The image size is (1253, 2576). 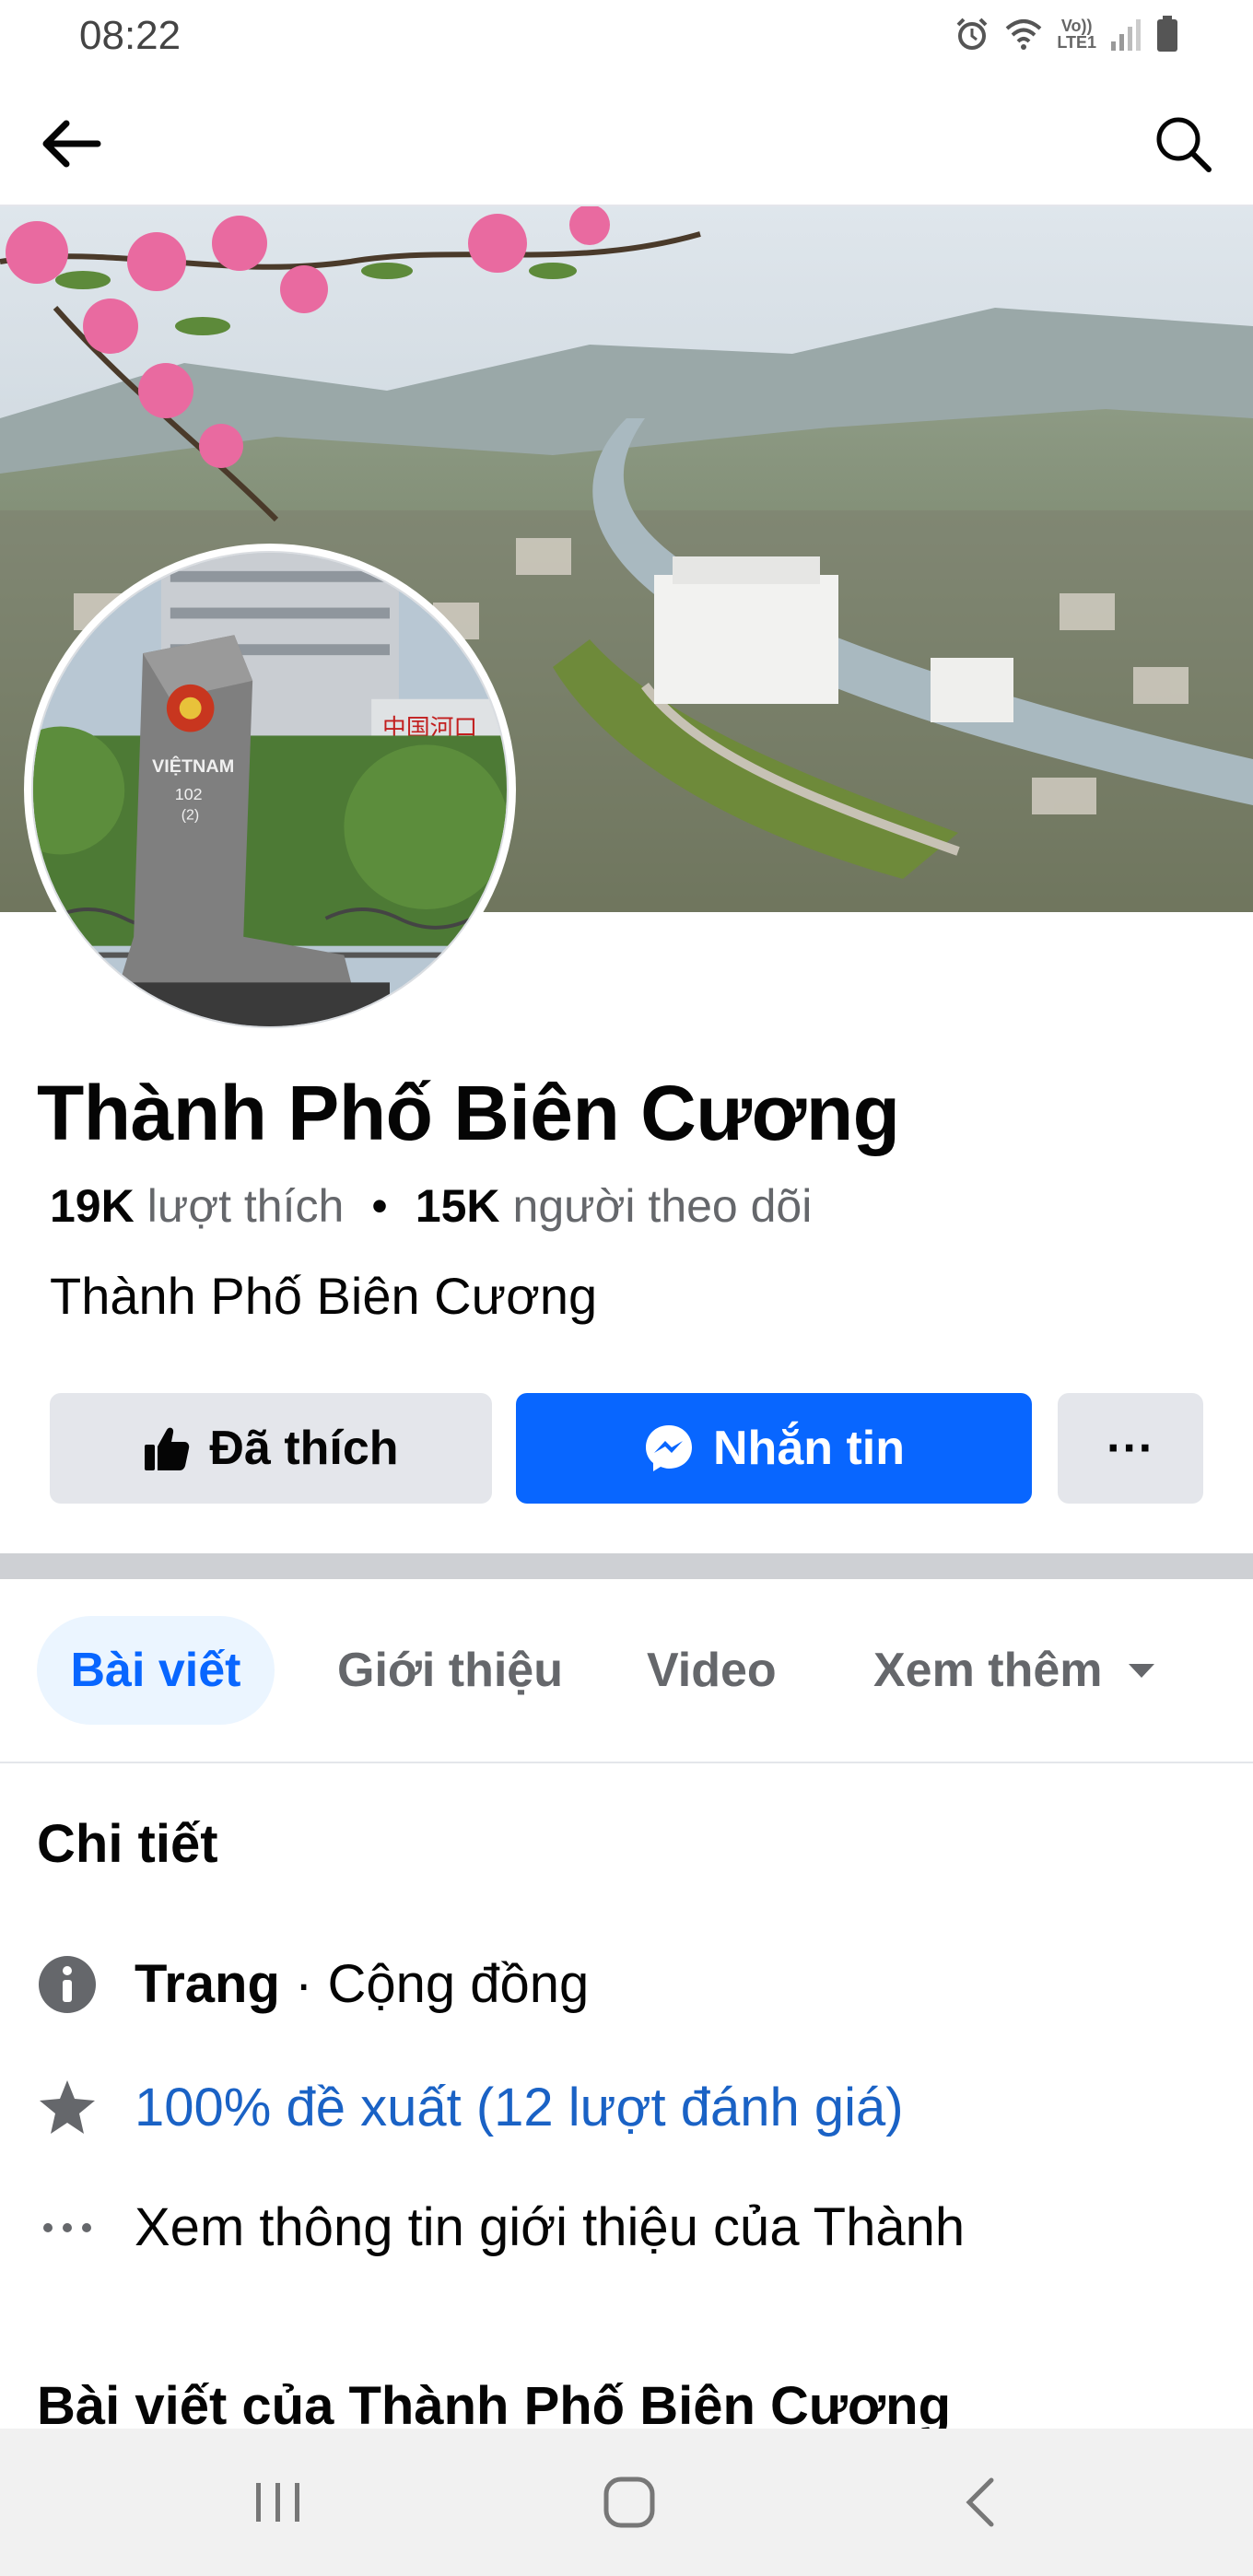 I want to click on page-type-label: Trang, so click(x=207, y=1984).